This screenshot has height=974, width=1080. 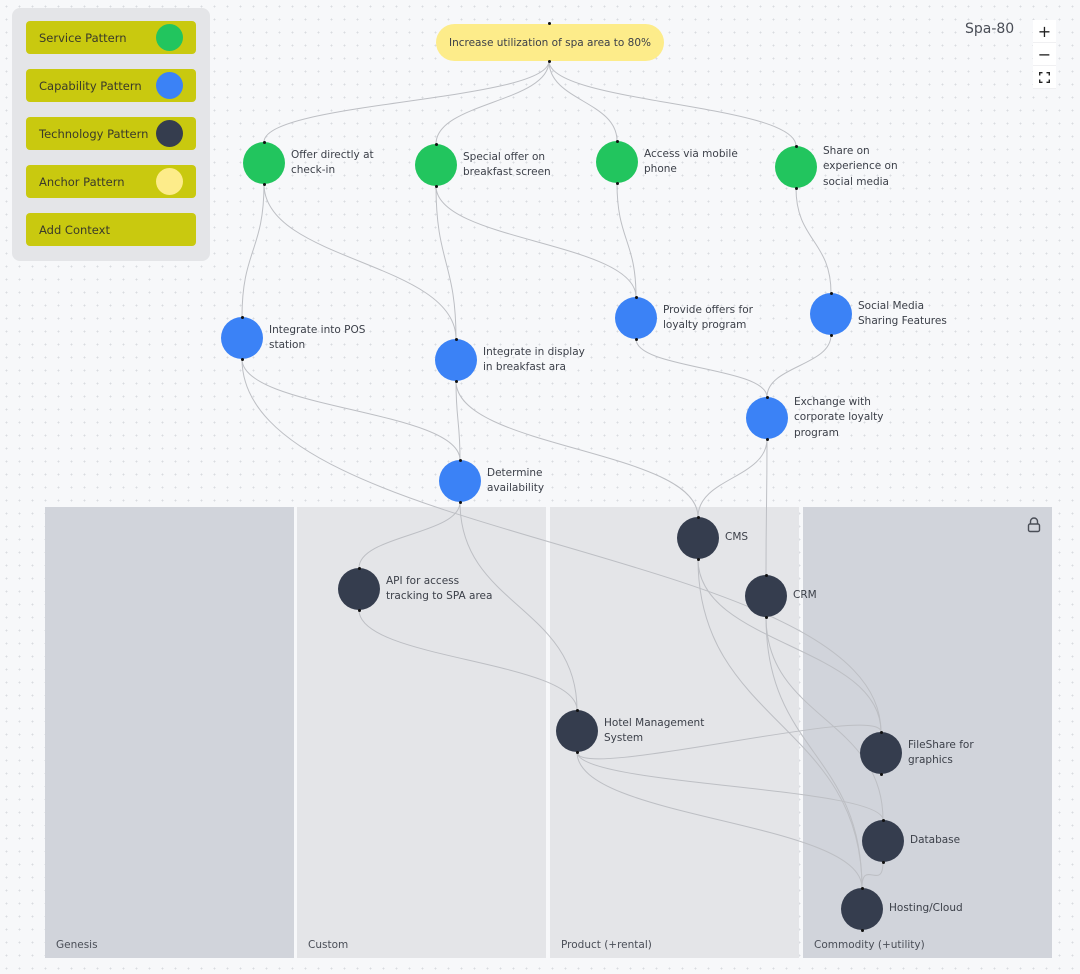 I want to click on node-label: Social Media Sharing Features, so click(x=902, y=313).